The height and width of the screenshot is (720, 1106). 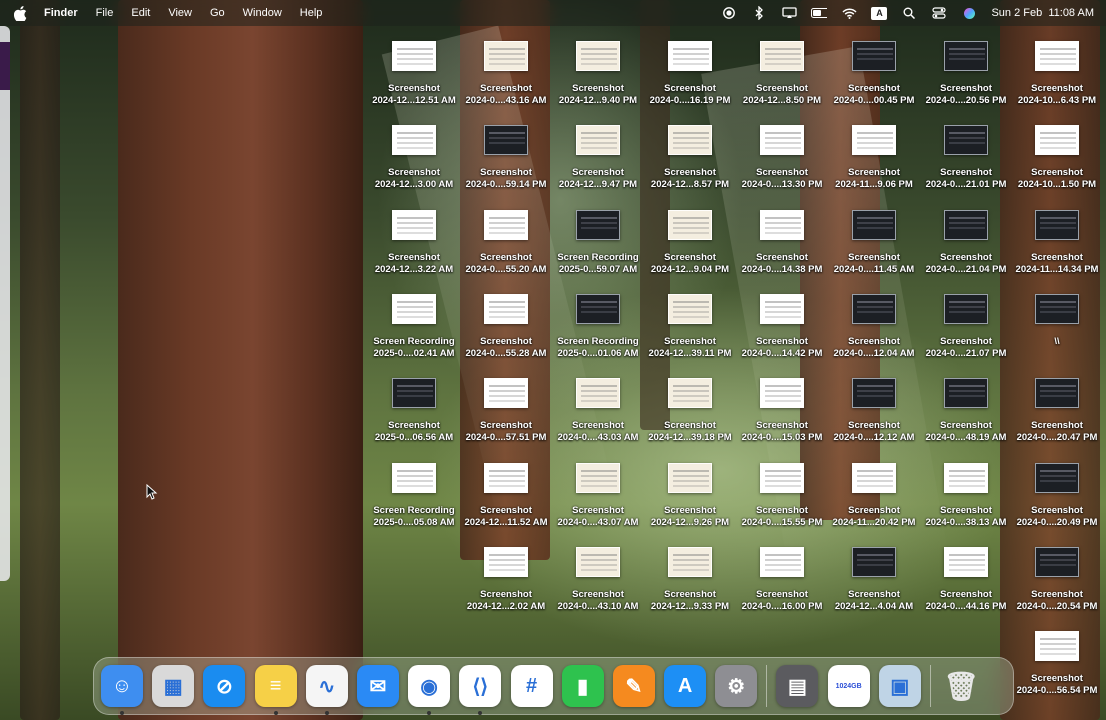 I want to click on desktop-file-icon: Screenshot 2024-0....20.56 PM, so click(x=966, y=75).